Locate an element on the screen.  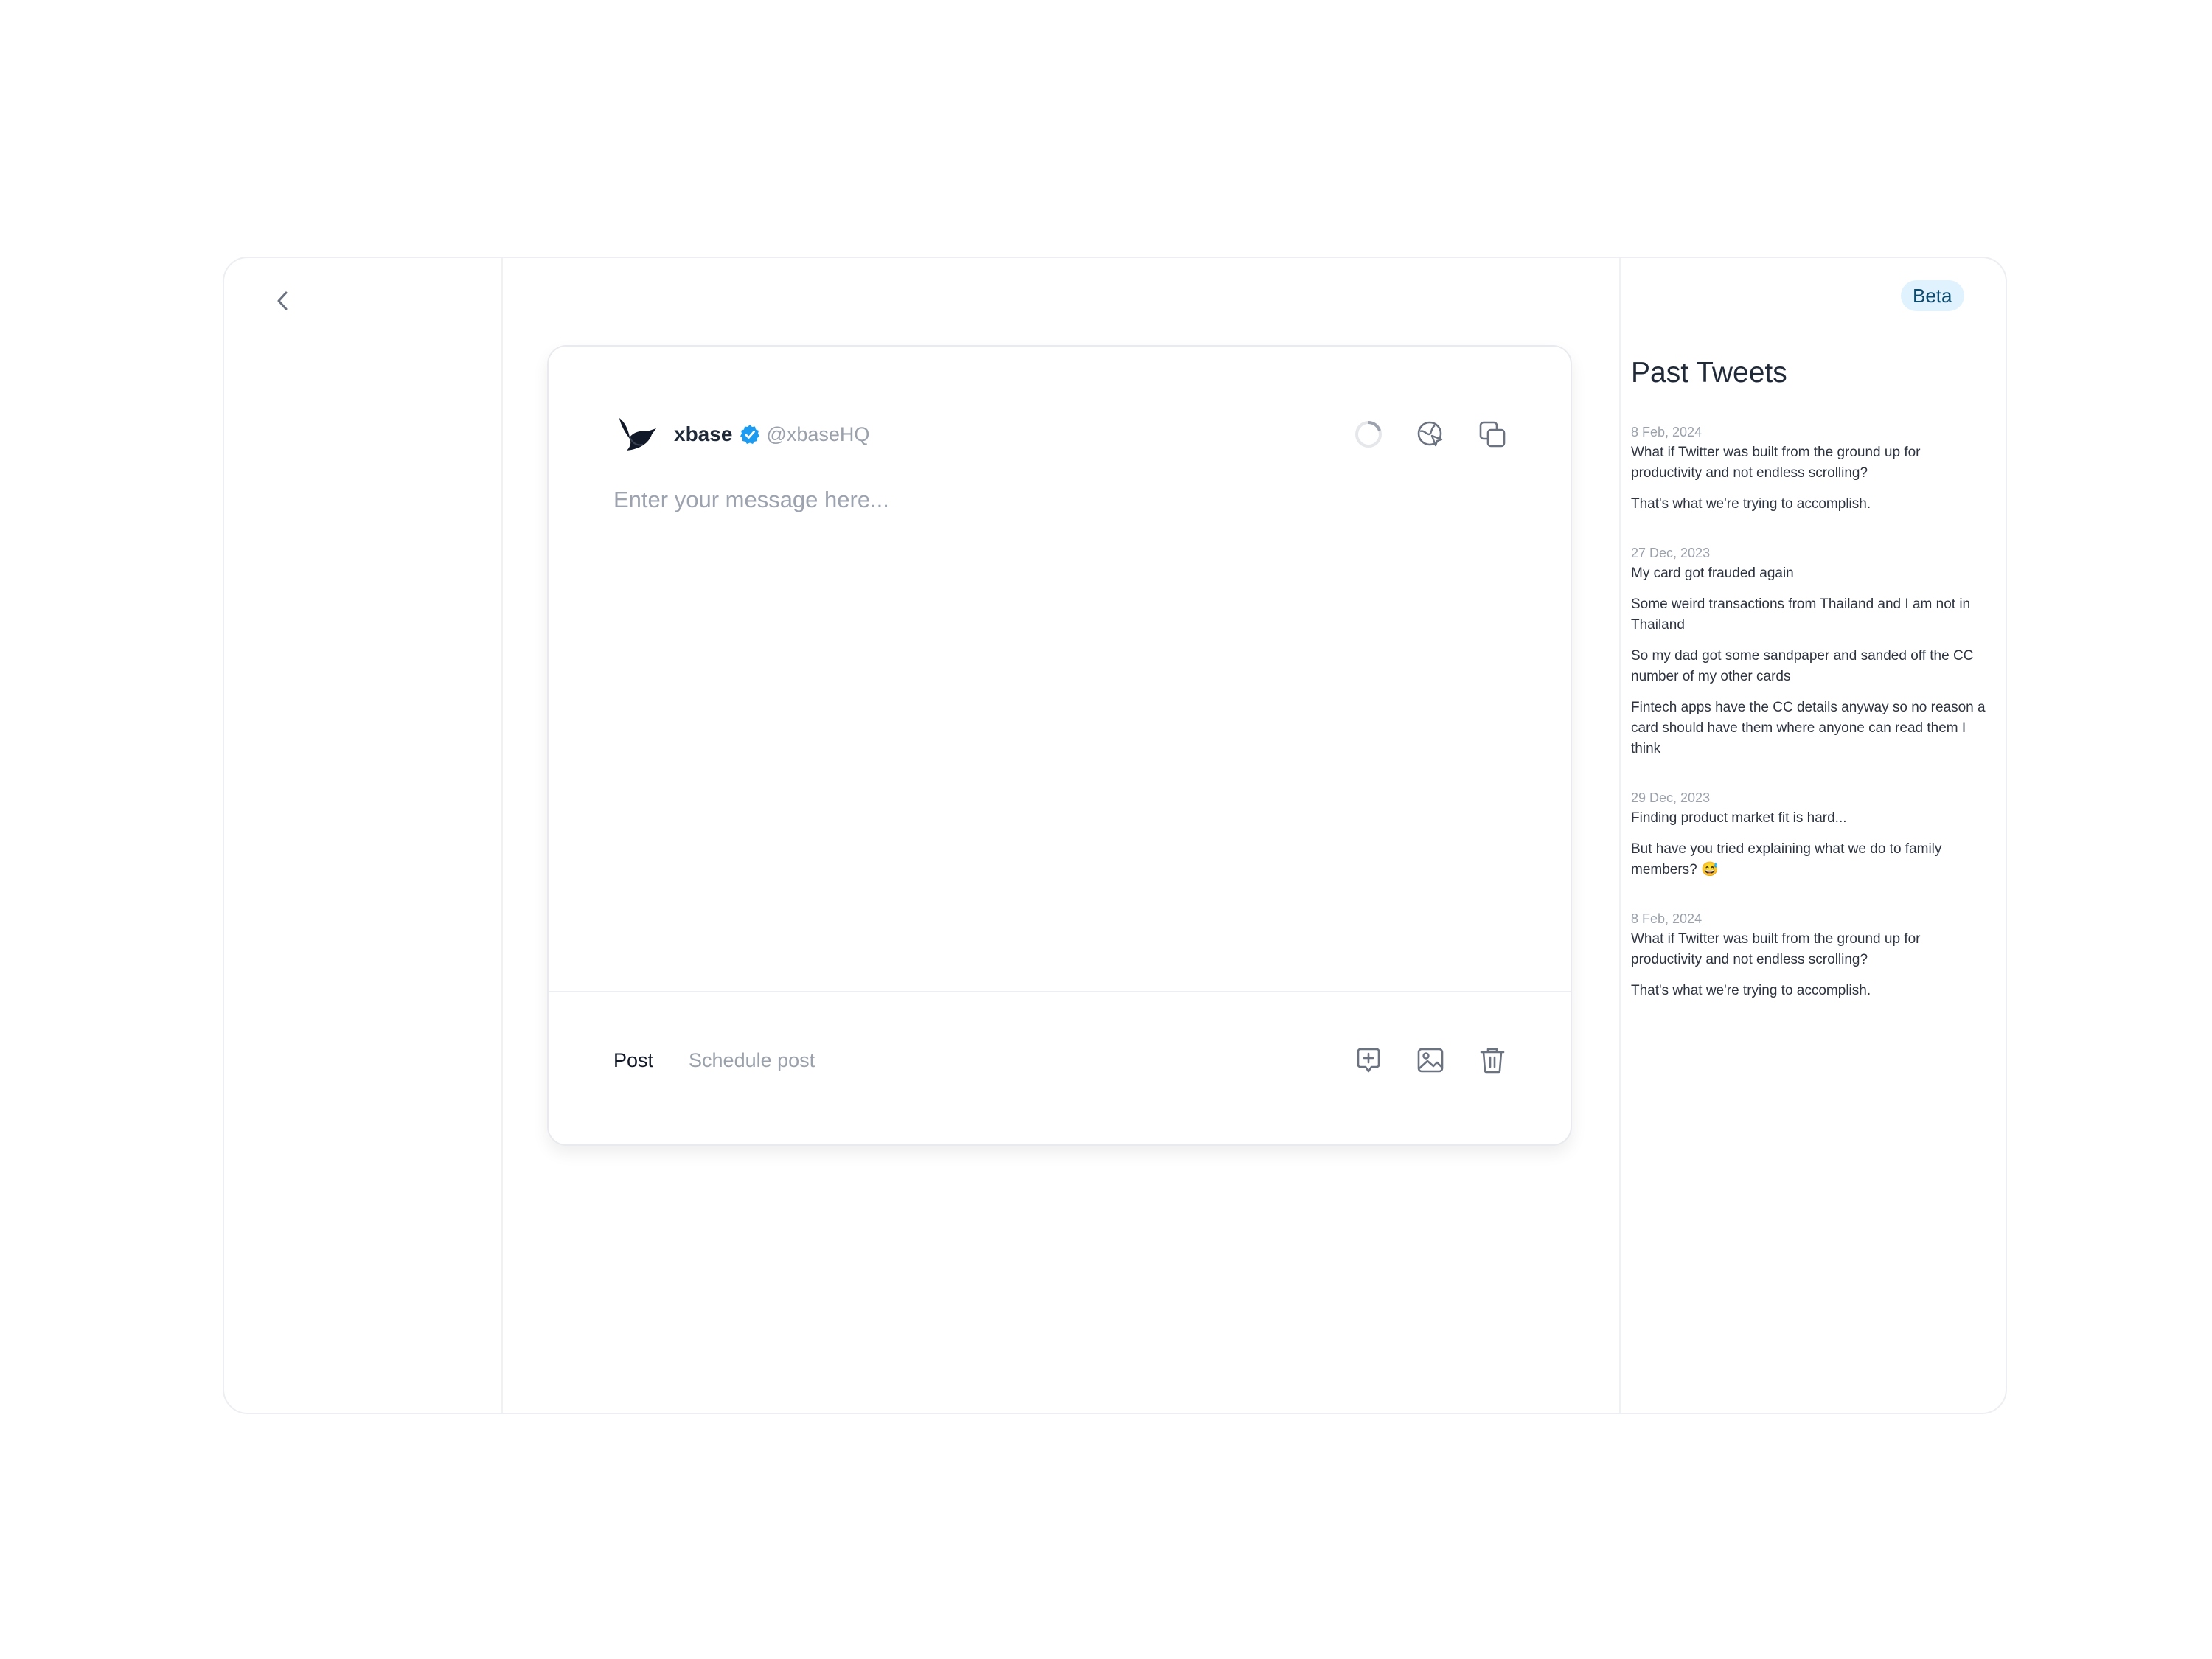
progress-ring-icon is located at coordinates (1368, 434).